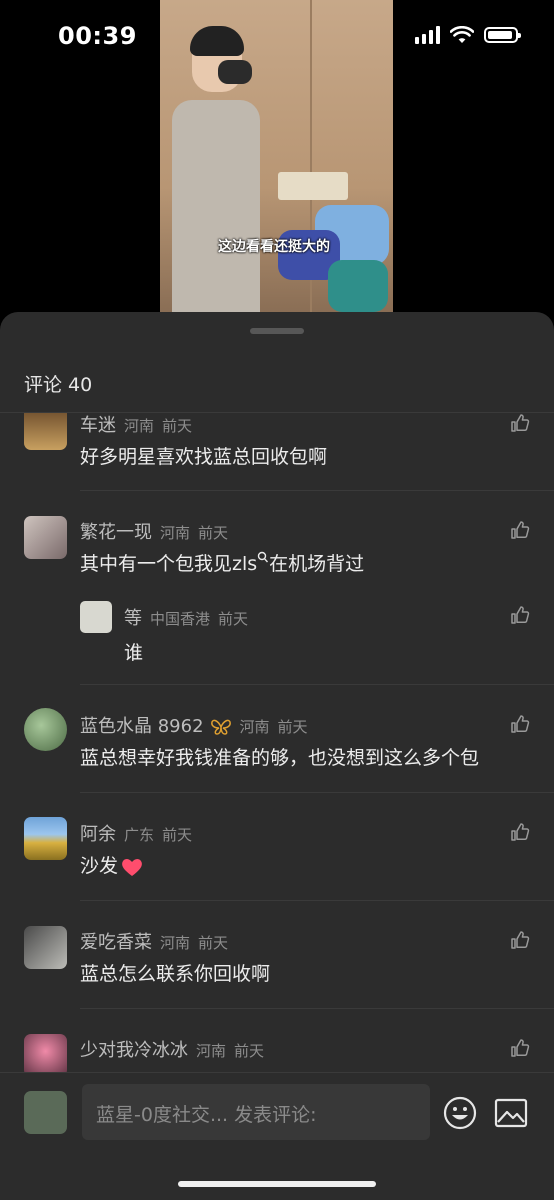  What do you see at coordinates (116, 942) in the screenshot?
I see `comment-author: 爱吃香菜` at bounding box center [116, 942].